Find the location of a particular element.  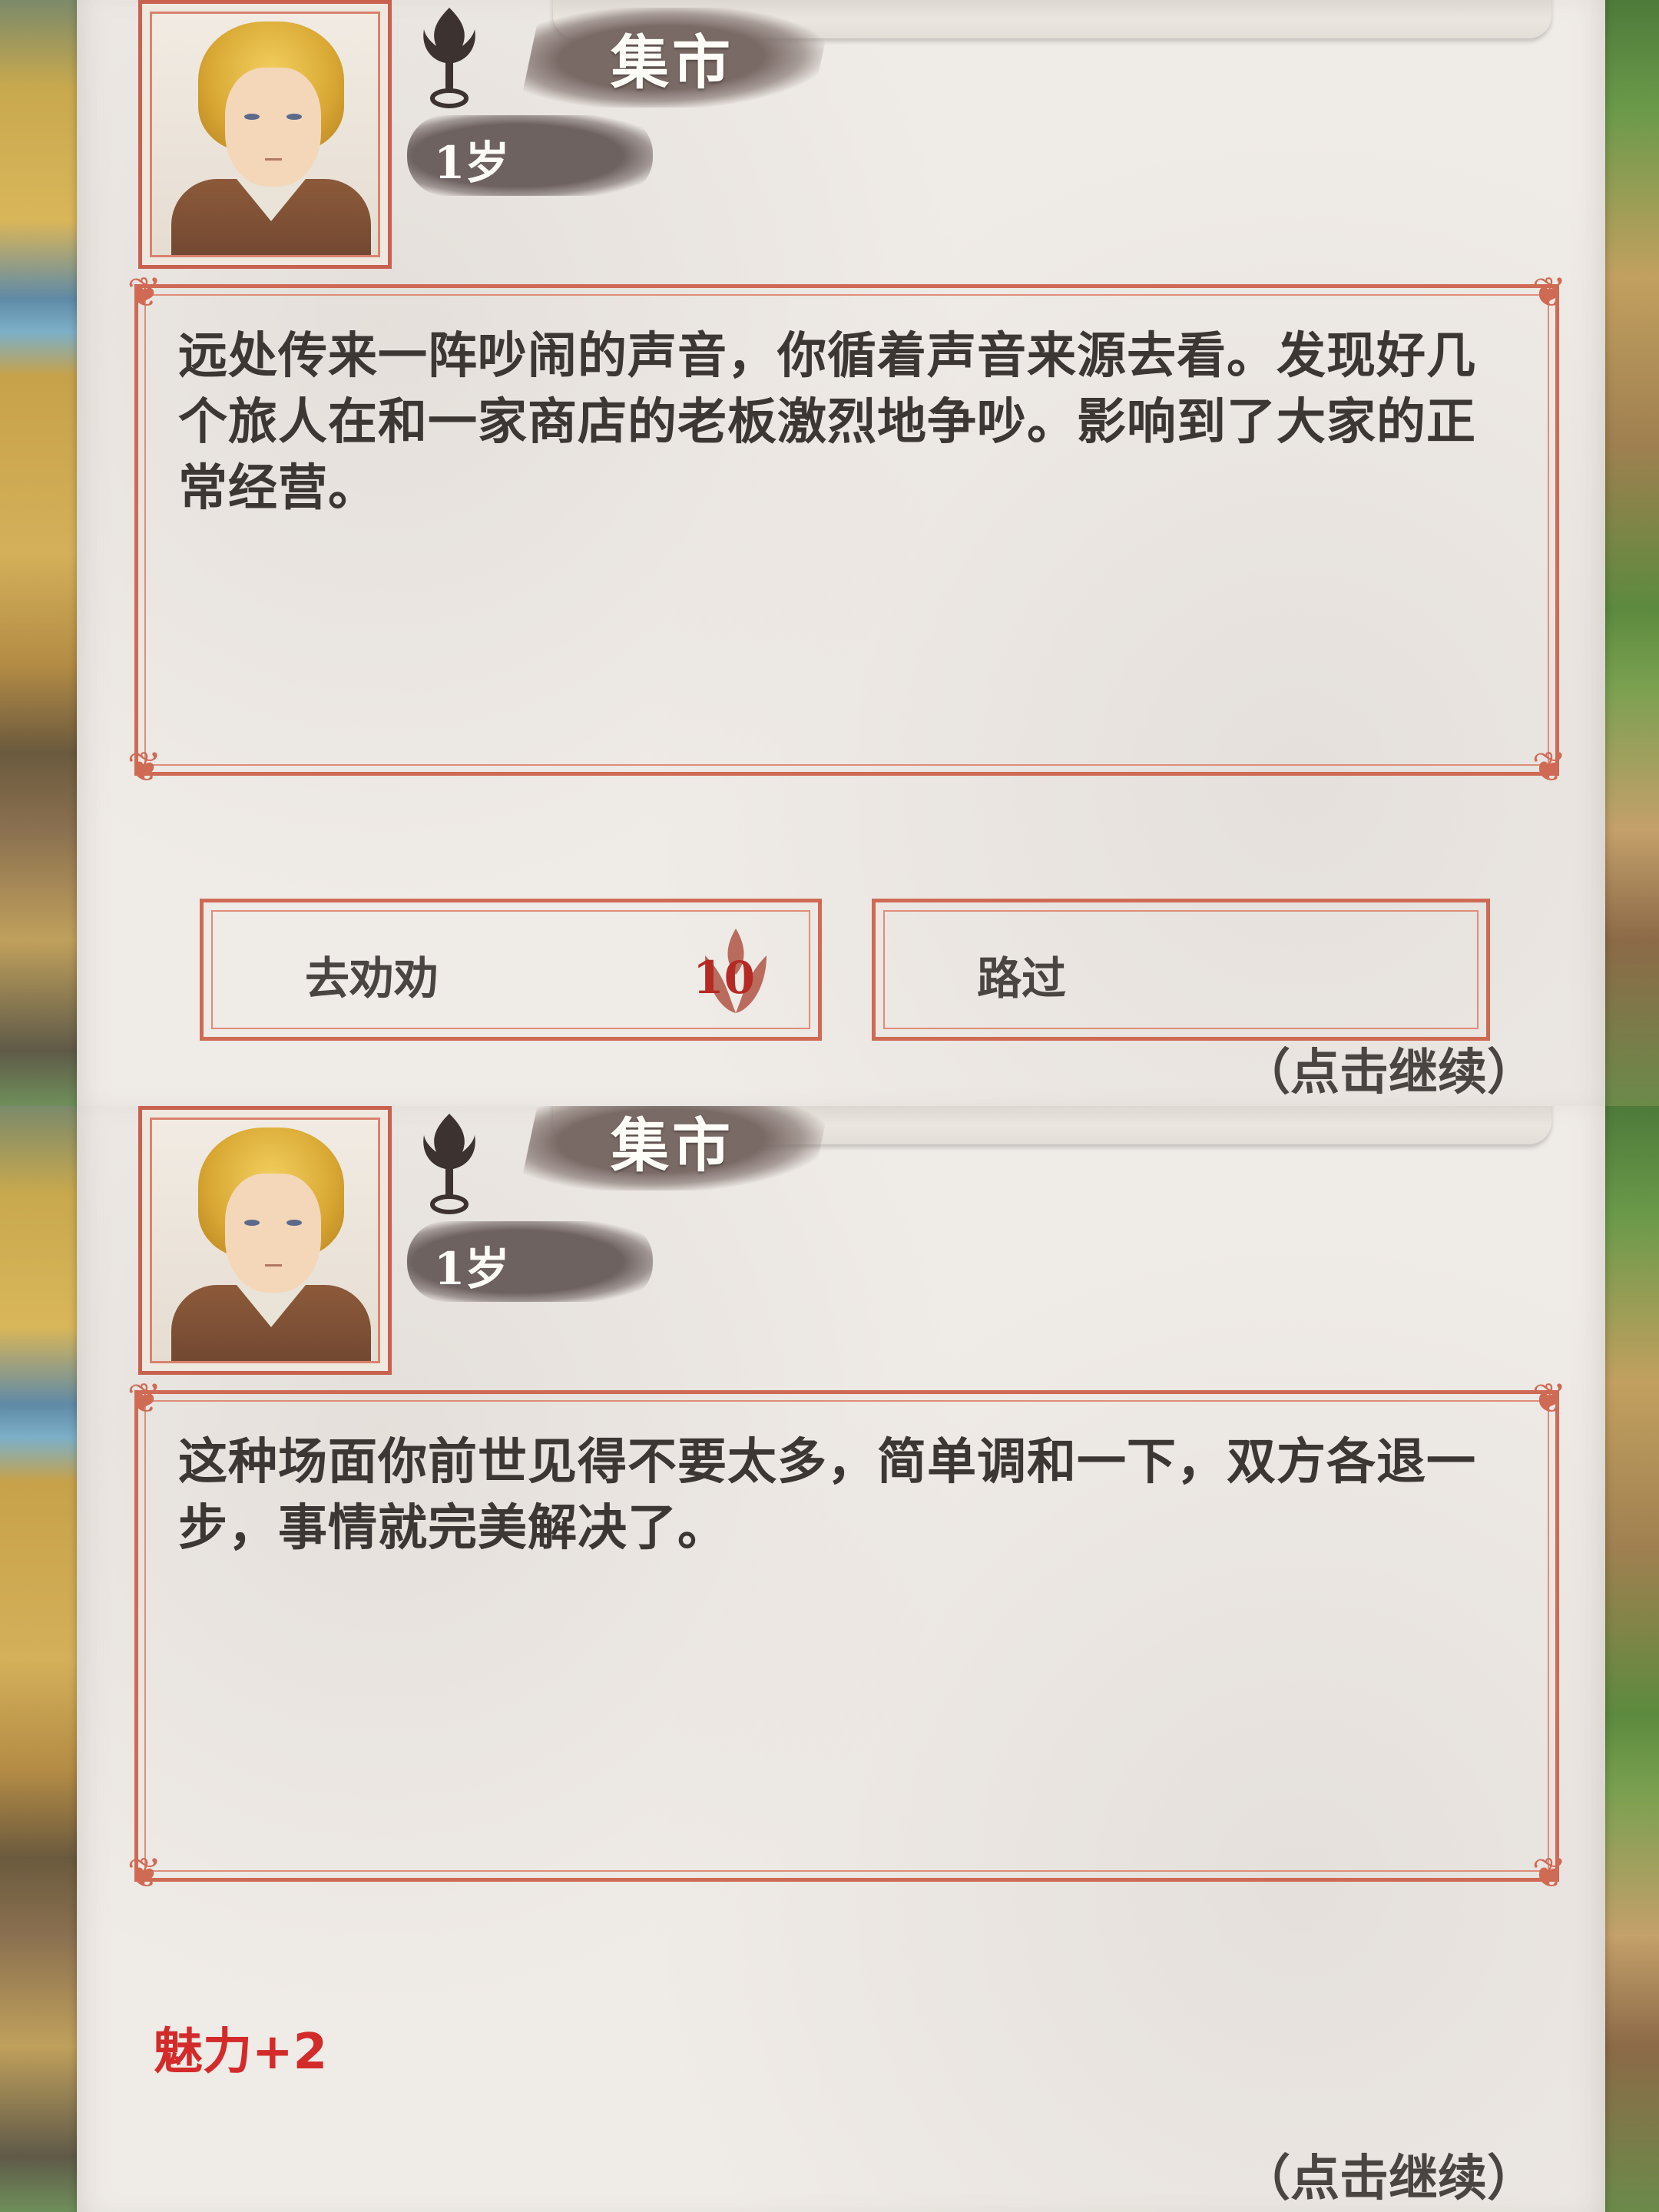

option-pass-button: 路过 is located at coordinates (1181, 970).